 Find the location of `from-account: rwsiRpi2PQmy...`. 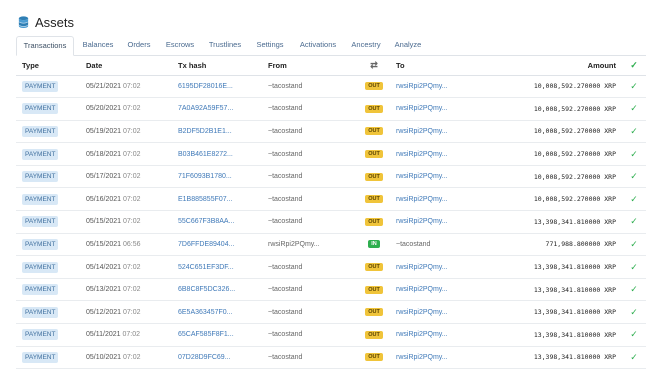

from-account: rwsiRpi2PQmy... is located at coordinates (294, 244).